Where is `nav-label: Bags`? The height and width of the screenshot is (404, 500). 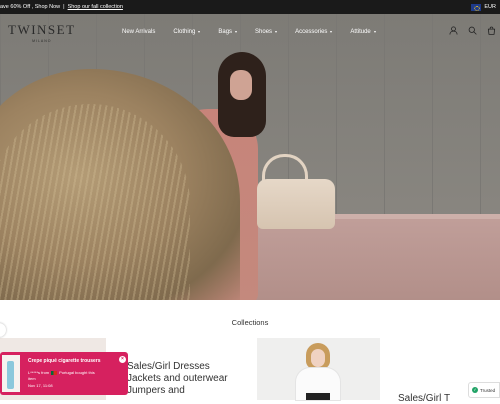
nav-label: Bags is located at coordinates (225, 32).